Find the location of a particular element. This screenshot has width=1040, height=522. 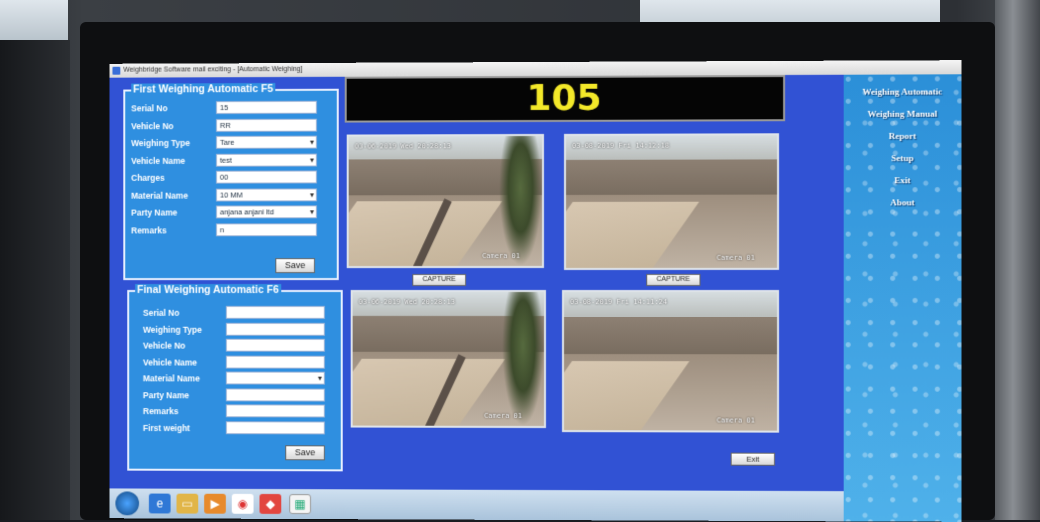

field-dropdown is located at coordinates (275, 378).